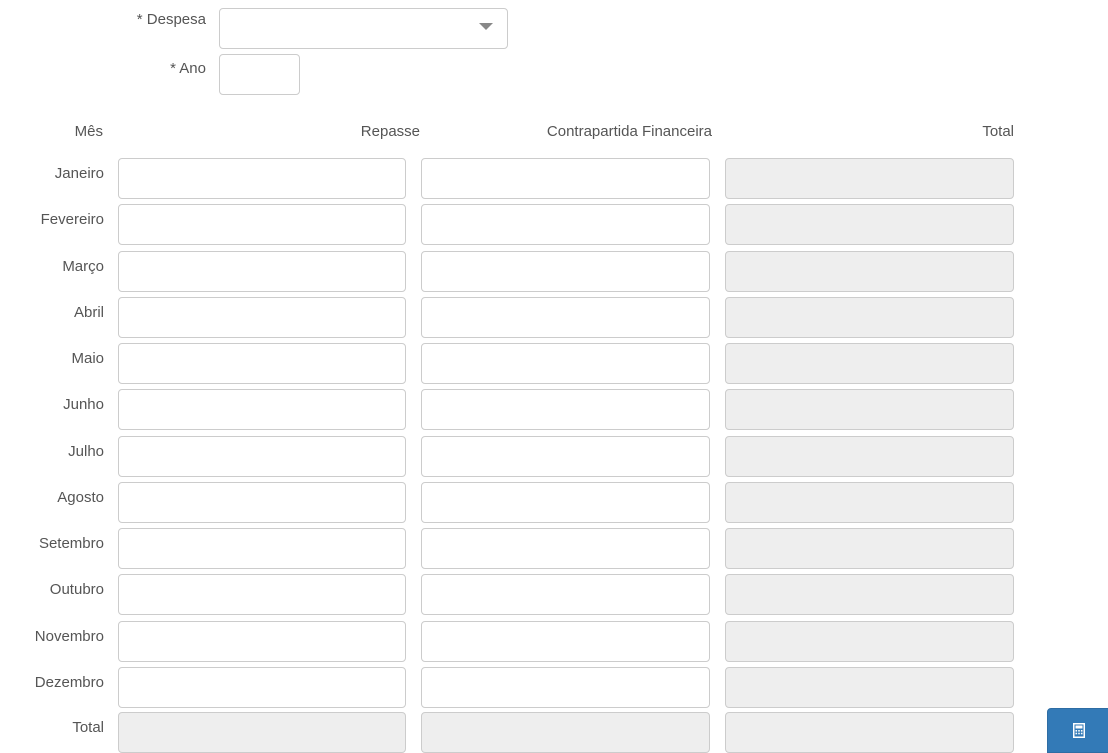 This screenshot has height=753, width=1108. I want to click on month-label: Agosto, so click(80, 497).